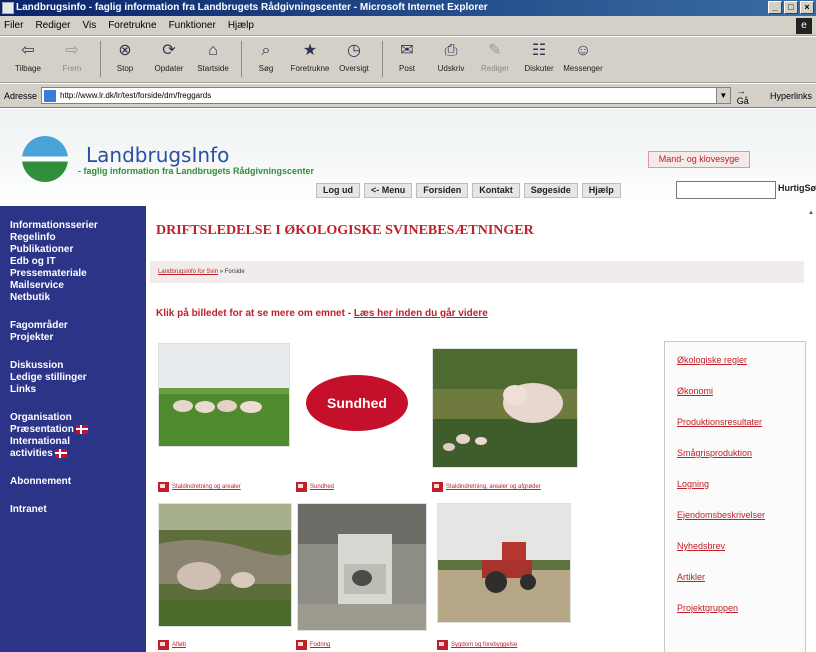  Describe the element at coordinates (52, 25) in the screenshot. I see `menu-edit: Rediger` at that location.